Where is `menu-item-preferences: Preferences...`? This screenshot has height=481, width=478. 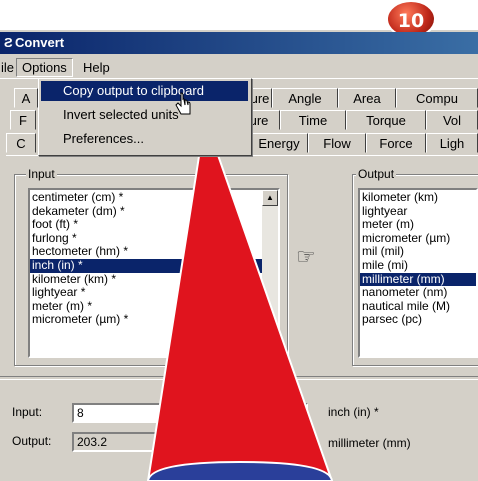 menu-item-preferences: Preferences... is located at coordinates (144, 139).